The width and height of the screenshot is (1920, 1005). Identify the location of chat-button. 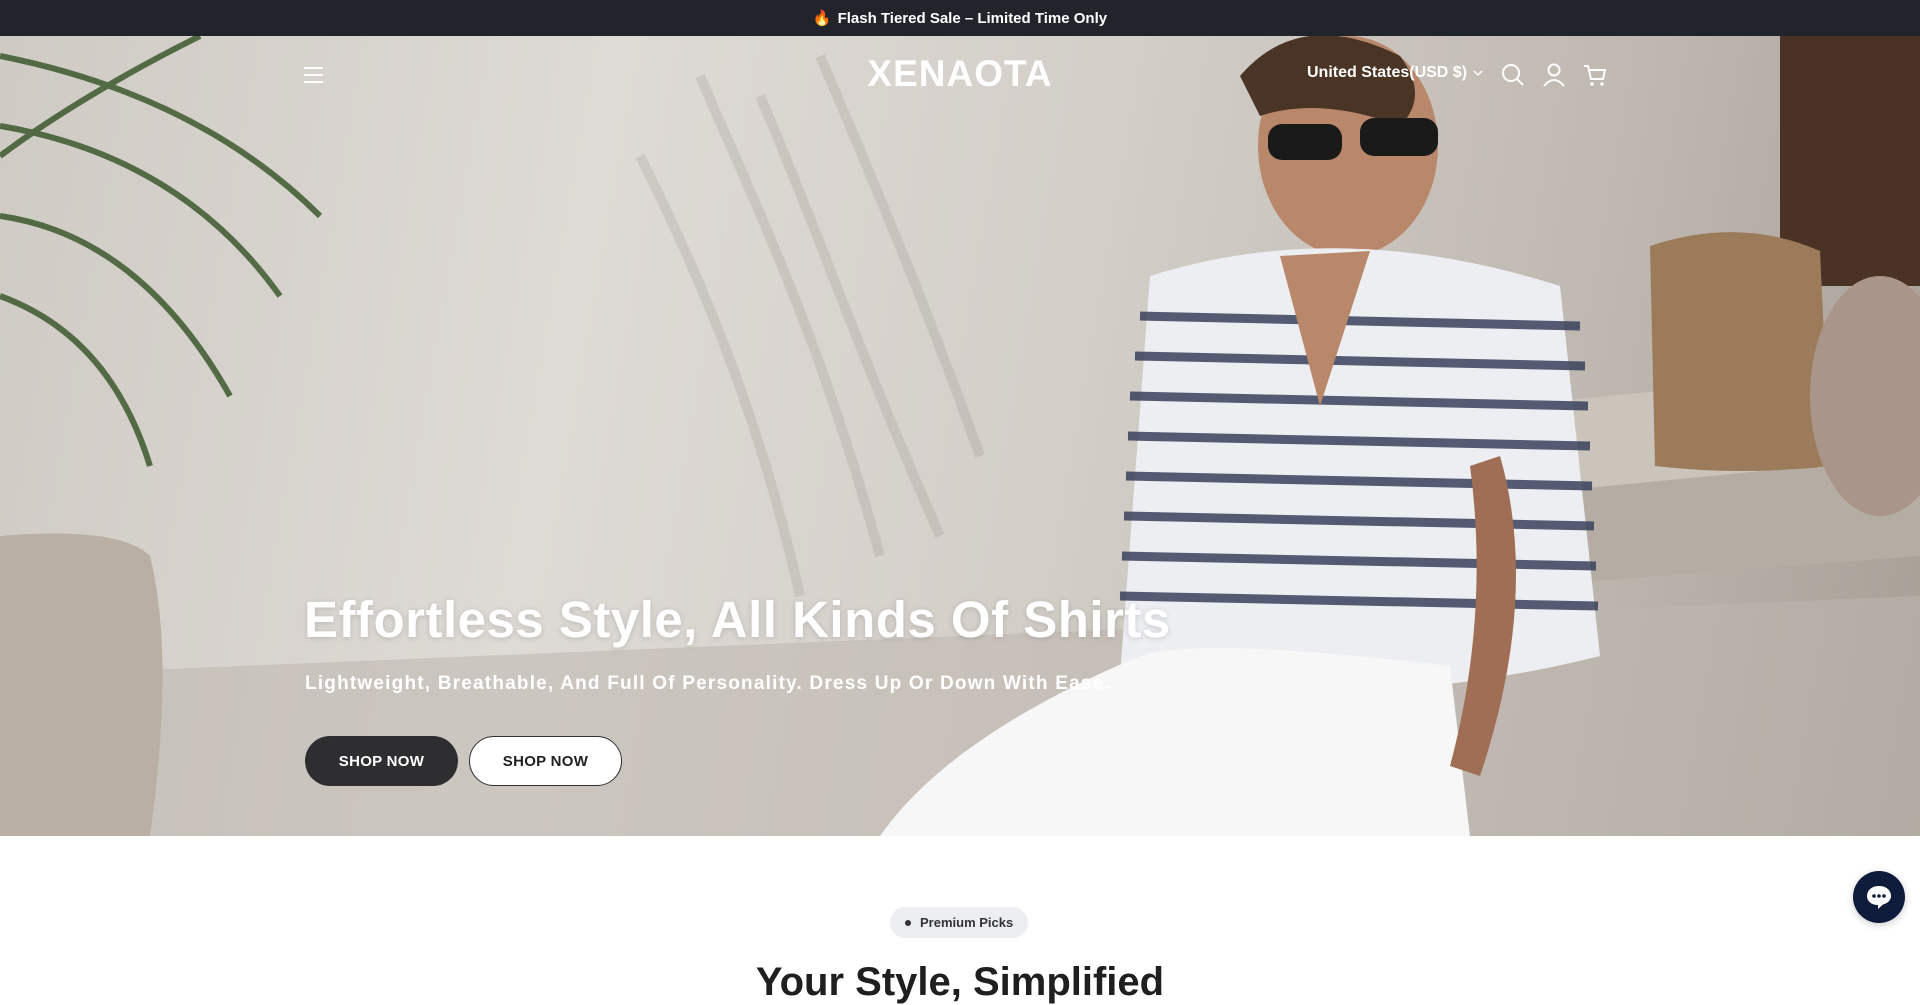
(1879, 897).